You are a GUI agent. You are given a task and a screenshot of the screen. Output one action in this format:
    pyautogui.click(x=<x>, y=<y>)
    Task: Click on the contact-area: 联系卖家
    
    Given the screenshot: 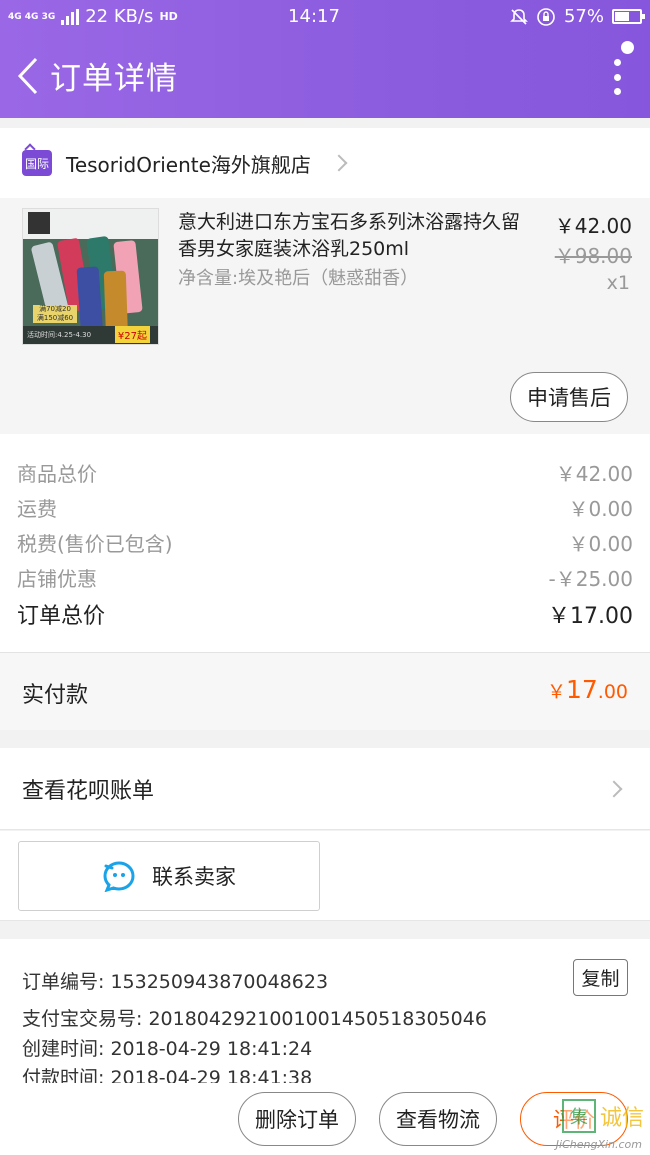 What is the action you would take?
    pyautogui.click(x=325, y=876)
    